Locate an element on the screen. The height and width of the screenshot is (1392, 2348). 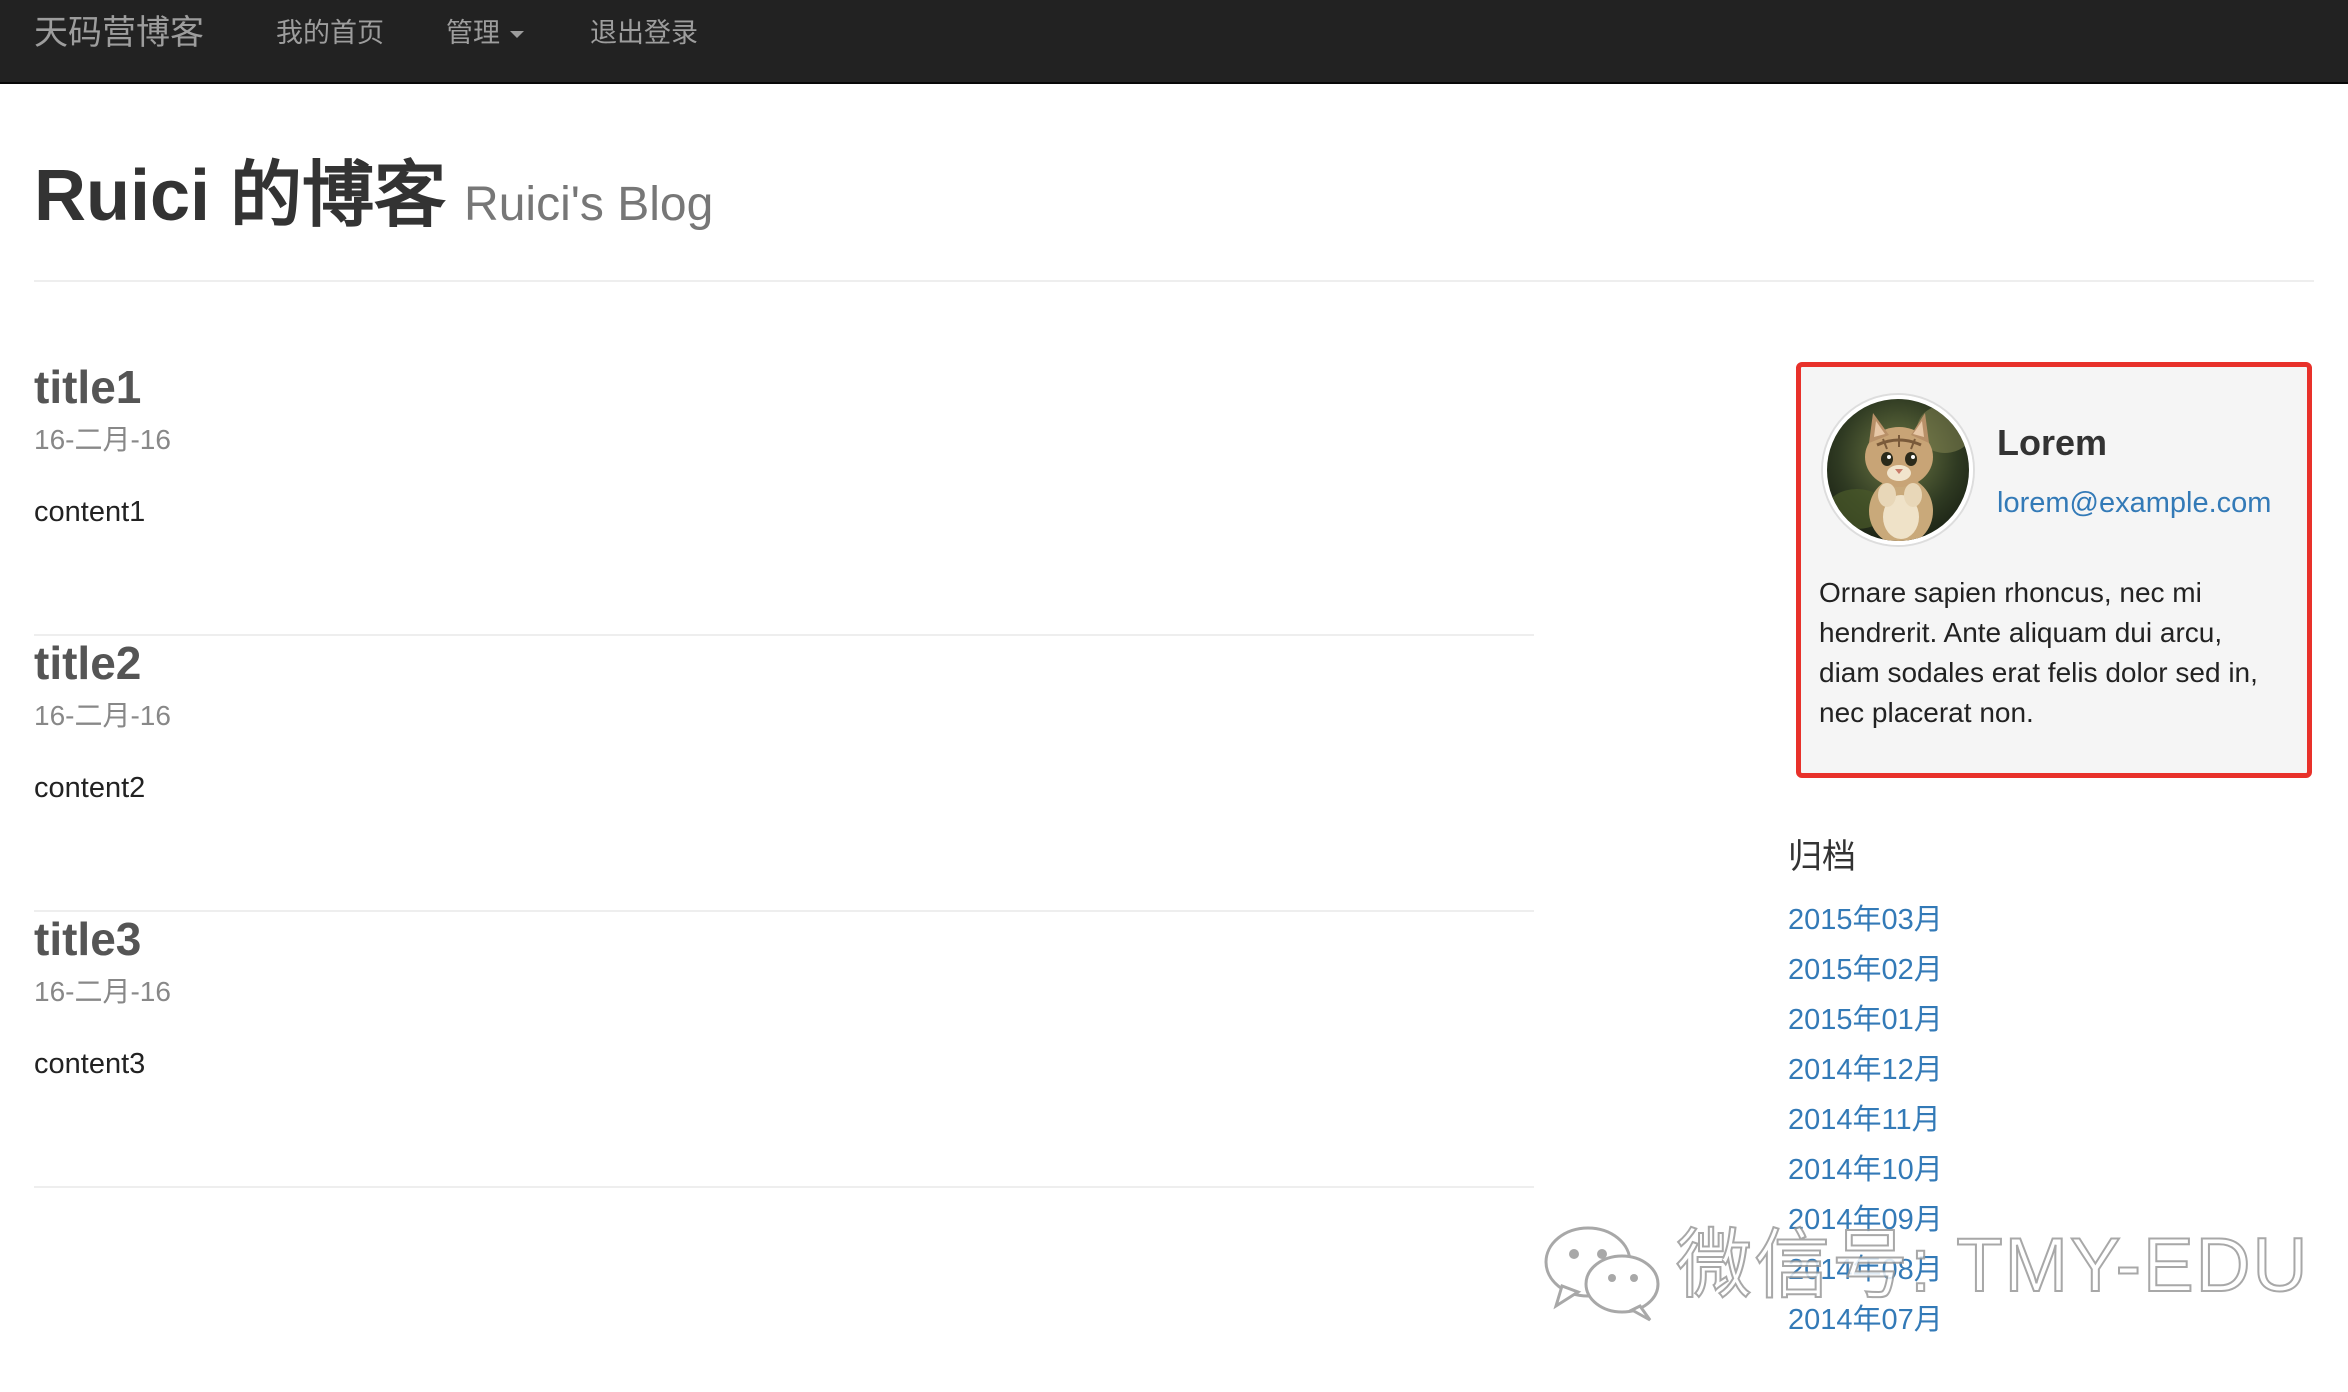
navbar-brand: 天码营博客 is located at coordinates (119, 42).